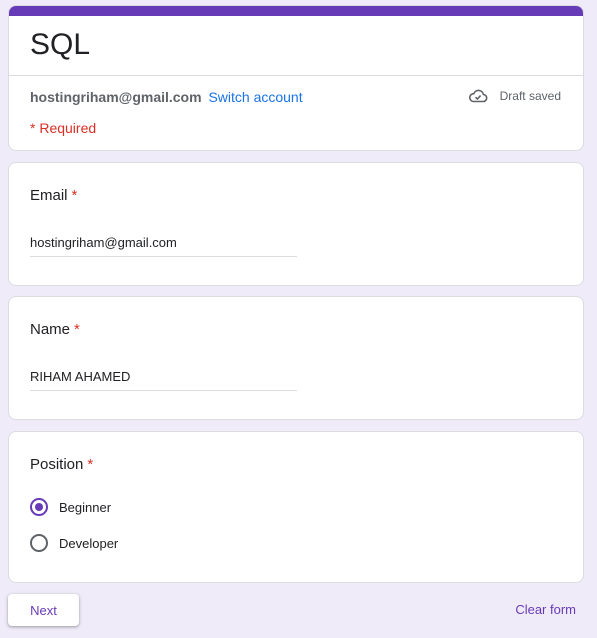 Image resolution: width=597 pixels, height=638 pixels. What do you see at coordinates (296, 11) in the screenshot?
I see `accent-bar` at bounding box center [296, 11].